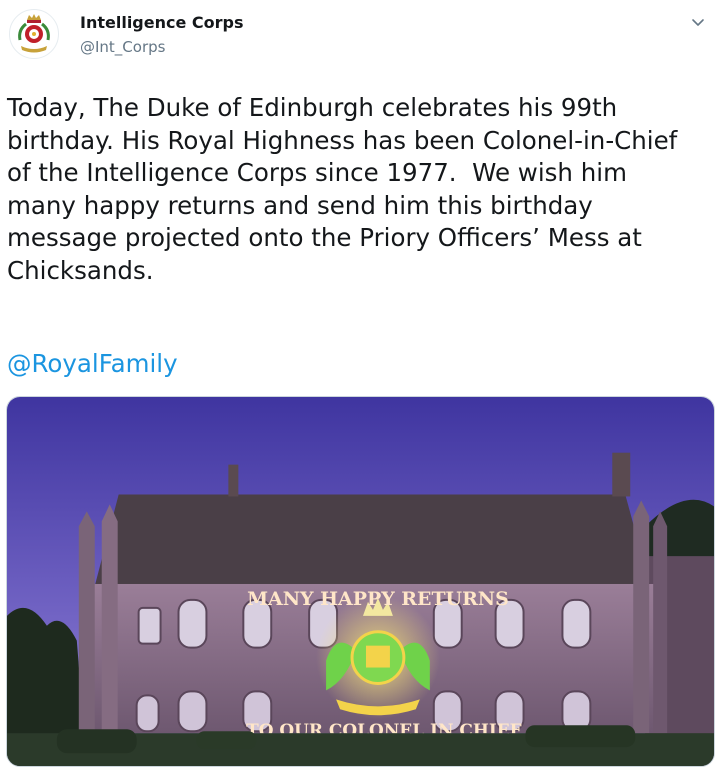 The height and width of the screenshot is (775, 721). I want to click on chimney-right, so click(621, 474).